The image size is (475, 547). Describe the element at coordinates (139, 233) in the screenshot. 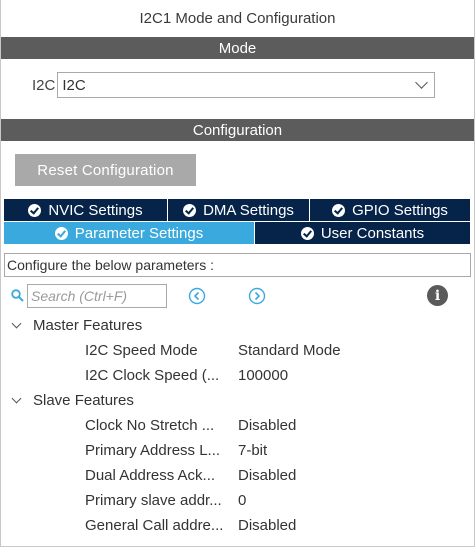

I see `tab-label: Parameter Settings` at that location.